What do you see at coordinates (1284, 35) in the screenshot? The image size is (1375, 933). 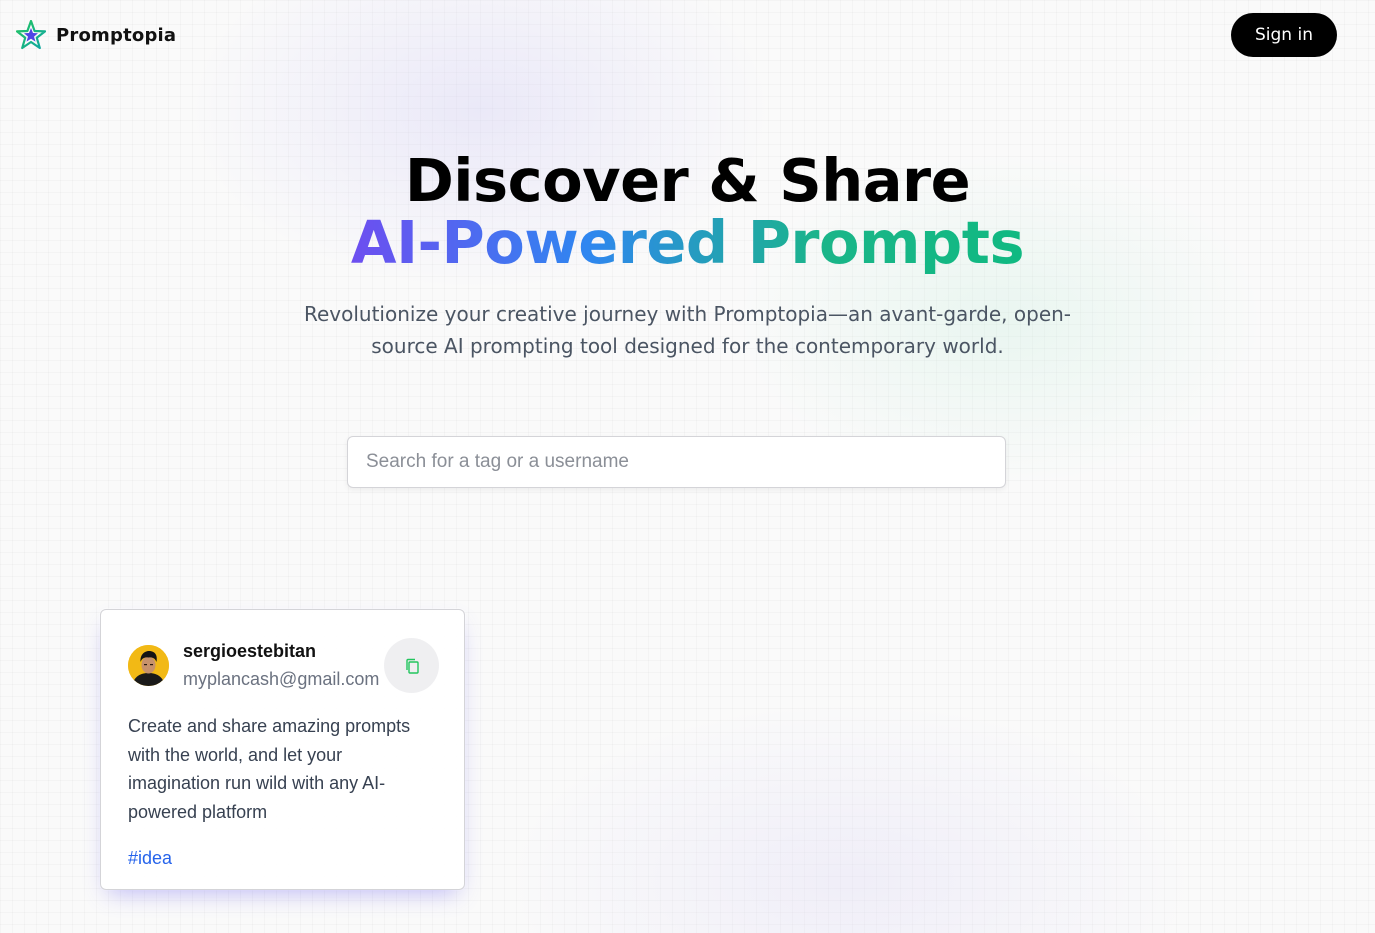 I see `sign-in-button: Sign in` at bounding box center [1284, 35].